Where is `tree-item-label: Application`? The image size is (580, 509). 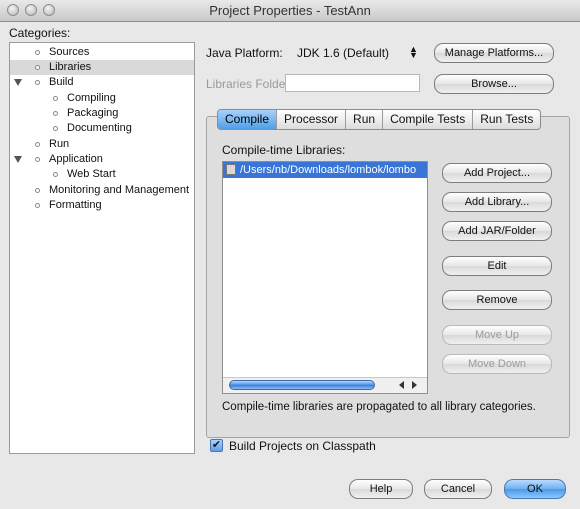
tree-item-label: Application is located at coordinates (76, 159).